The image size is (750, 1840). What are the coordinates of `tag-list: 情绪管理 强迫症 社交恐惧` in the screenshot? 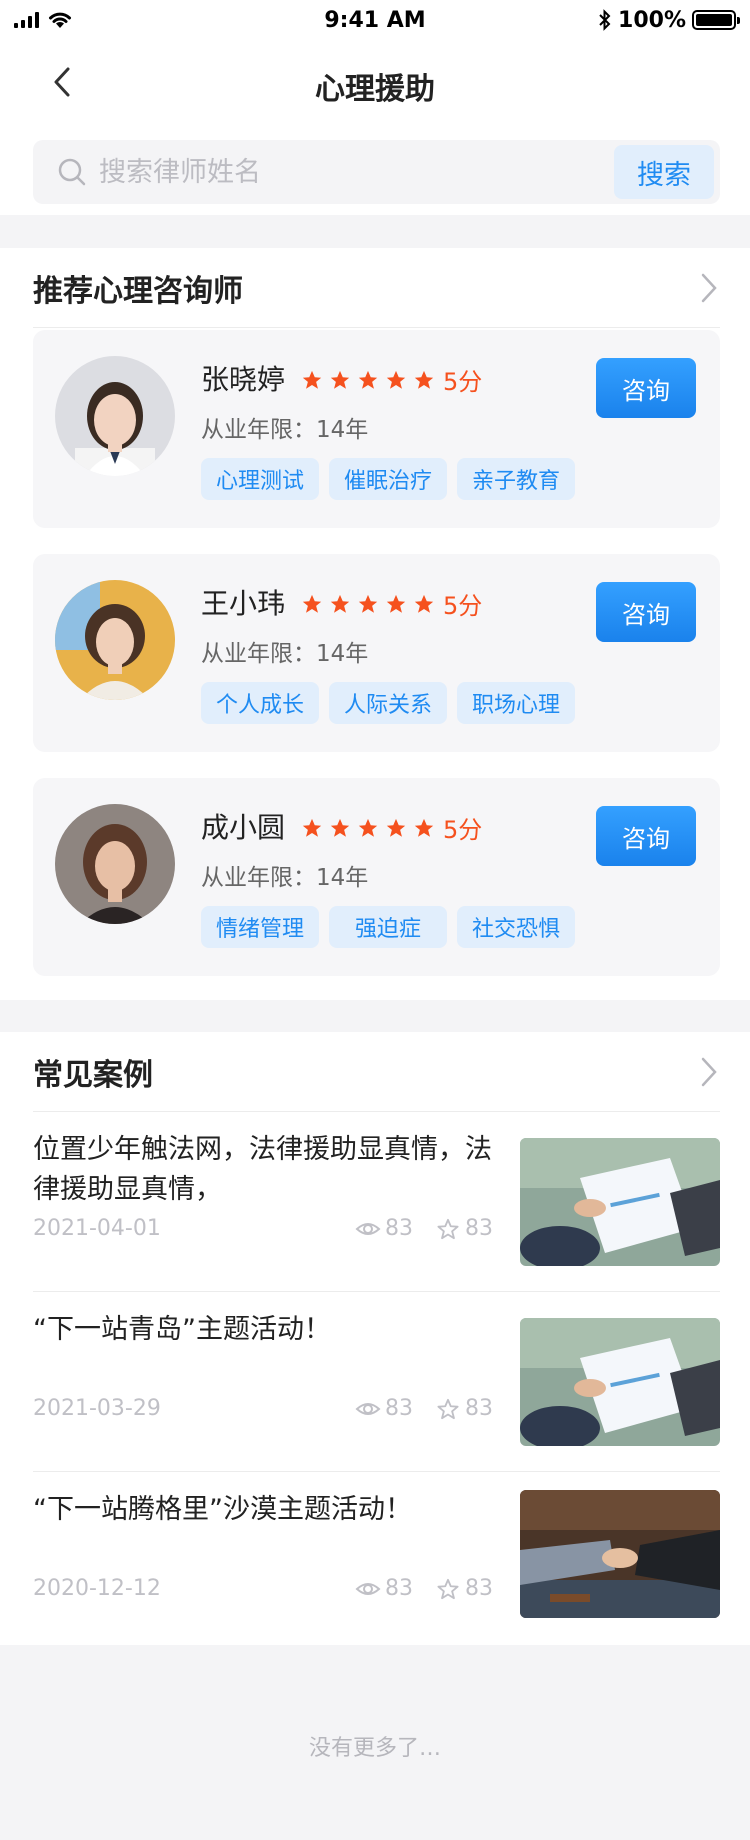 It's located at (388, 927).